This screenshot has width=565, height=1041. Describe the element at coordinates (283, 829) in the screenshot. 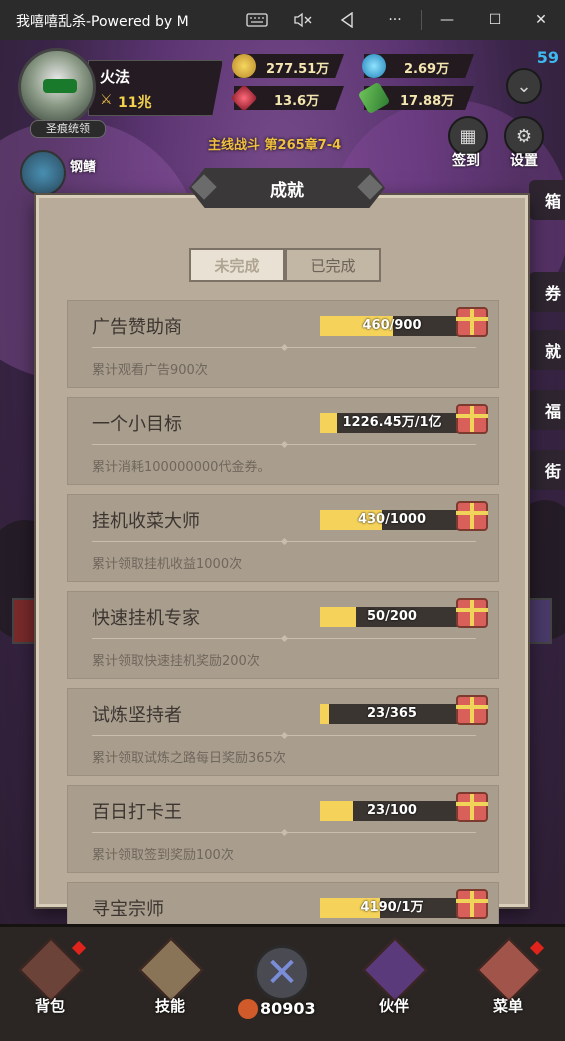

I see `achievement-card: 百日打卡王 23/100 累计领取签到奖励100次` at that location.